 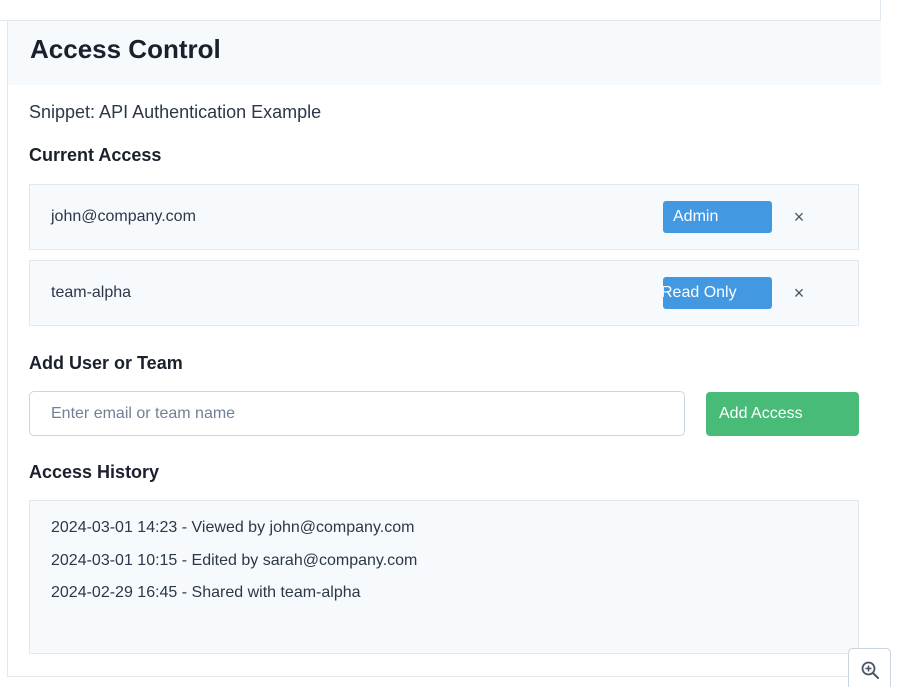 What do you see at coordinates (125, 49) in the screenshot?
I see `page-title: Access Control` at bounding box center [125, 49].